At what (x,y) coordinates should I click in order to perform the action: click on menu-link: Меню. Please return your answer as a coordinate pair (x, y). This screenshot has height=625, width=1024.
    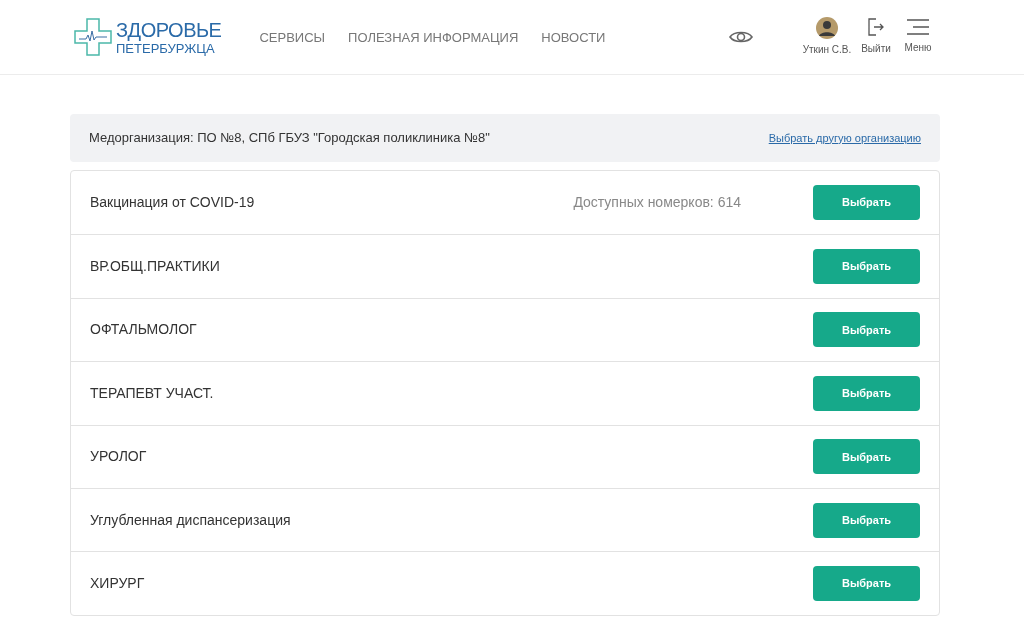
    Looking at the image, I should click on (918, 47).